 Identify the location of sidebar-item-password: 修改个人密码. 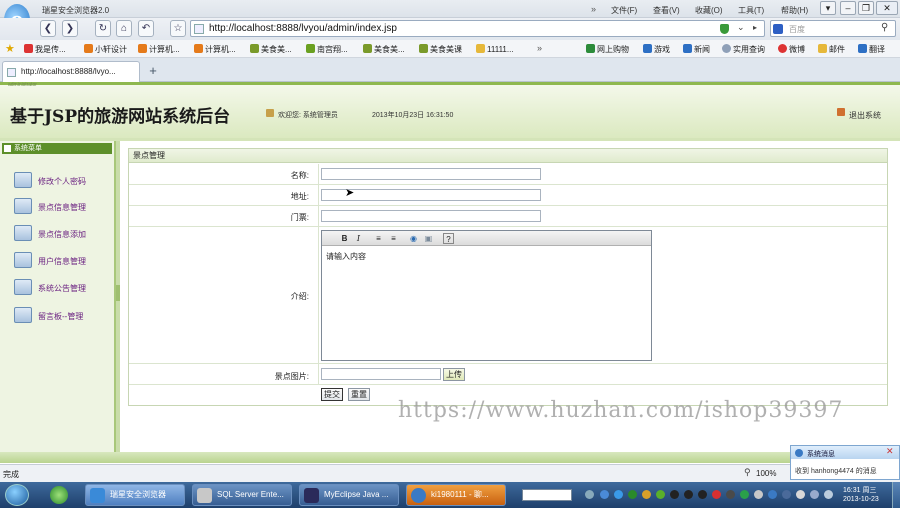
(64, 180).